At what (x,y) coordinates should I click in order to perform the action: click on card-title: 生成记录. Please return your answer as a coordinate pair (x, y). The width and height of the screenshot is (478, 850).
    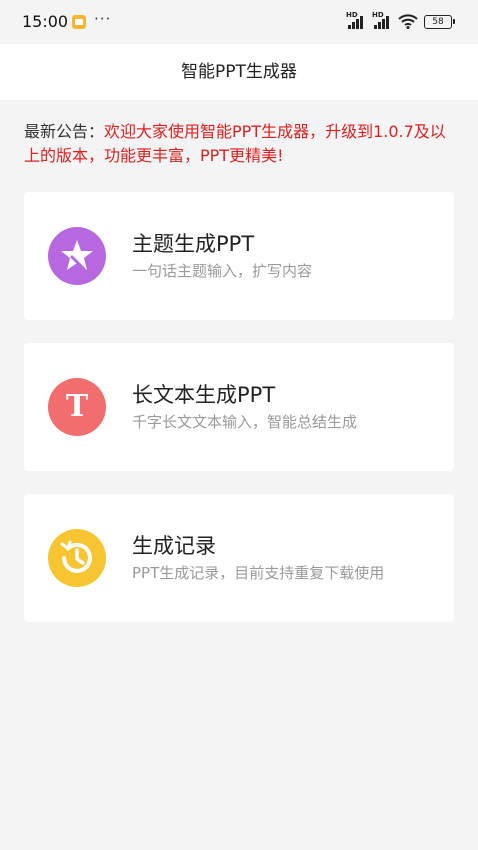
    Looking at the image, I should click on (174, 546).